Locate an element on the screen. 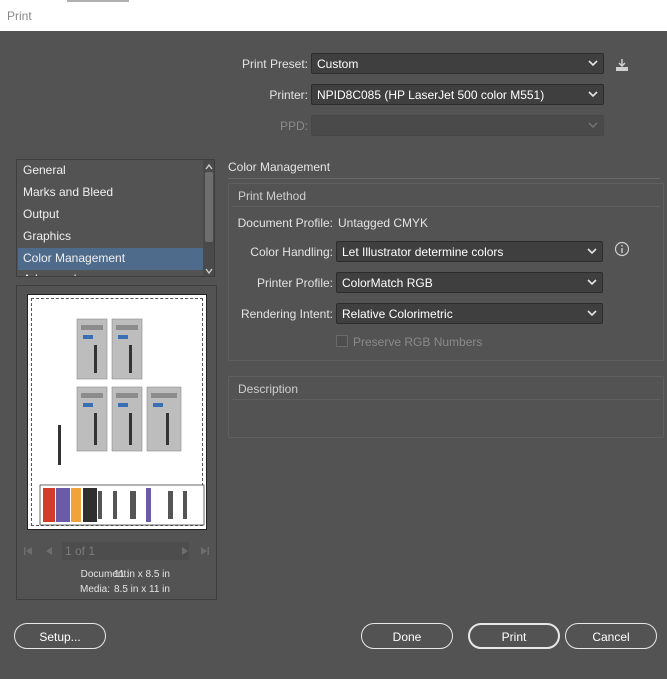 The width and height of the screenshot is (667, 679). sidebar-item-marks-and-bleed: Marks and Bleed is located at coordinates (111, 193).